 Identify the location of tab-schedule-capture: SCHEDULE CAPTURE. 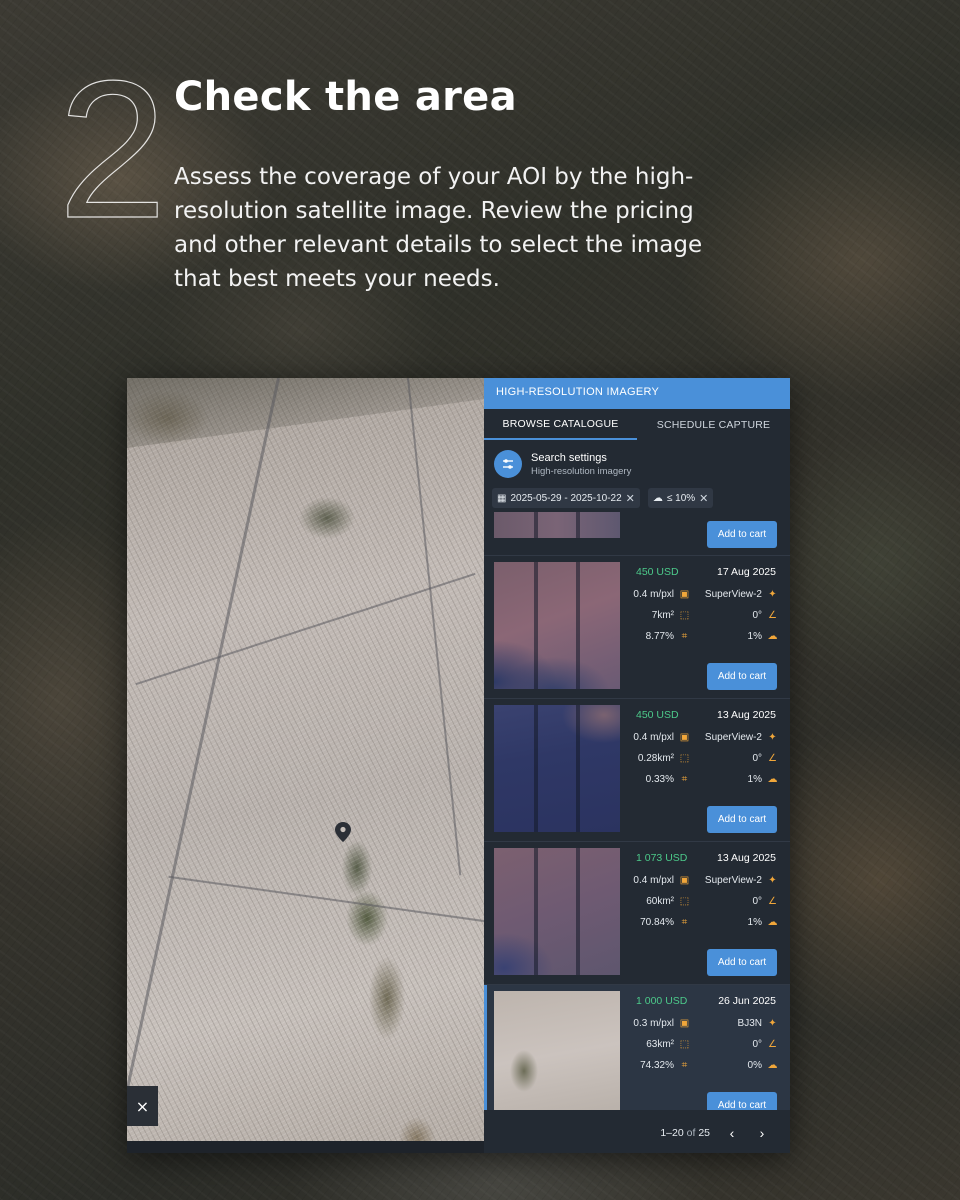
(713, 424).